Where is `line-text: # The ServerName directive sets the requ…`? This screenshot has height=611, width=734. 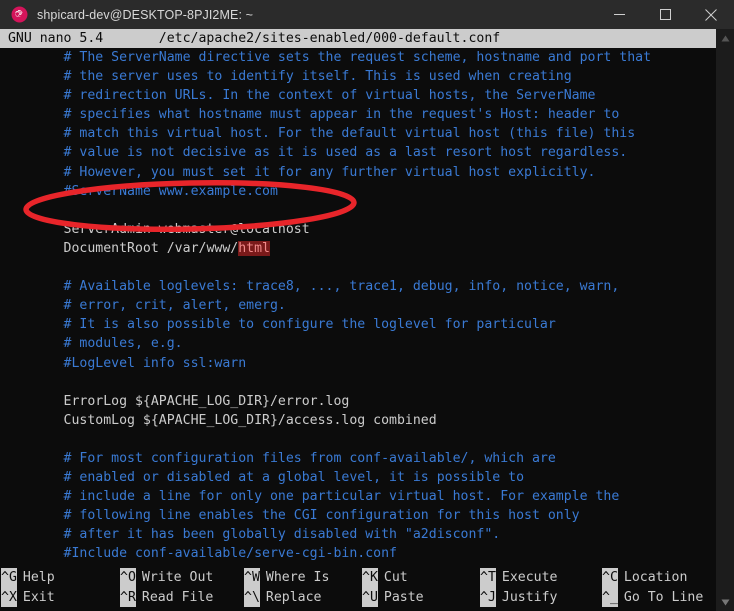
line-text: # The ServerName directive sets the requ… is located at coordinates (357, 57).